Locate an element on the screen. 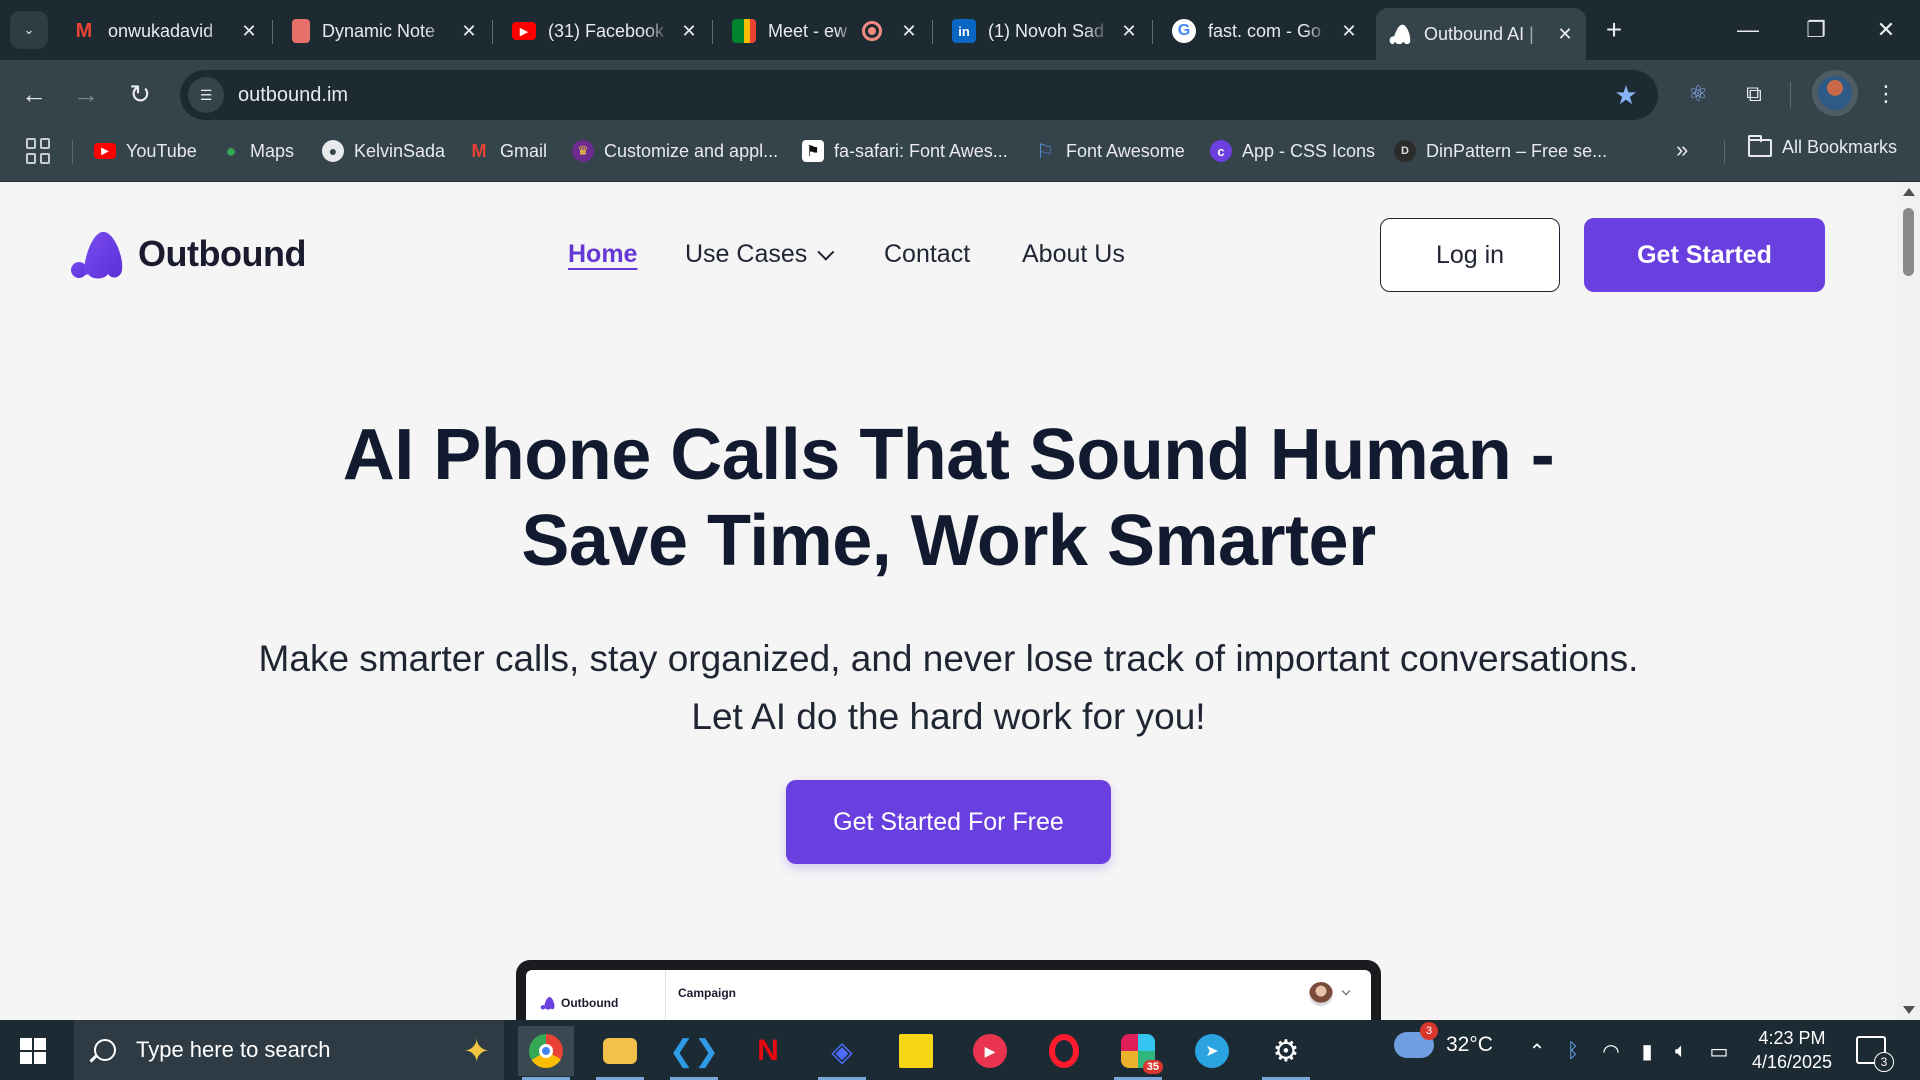 This screenshot has height=1080, width=1920. extensions-icon: ⧉ is located at coordinates (1754, 94).